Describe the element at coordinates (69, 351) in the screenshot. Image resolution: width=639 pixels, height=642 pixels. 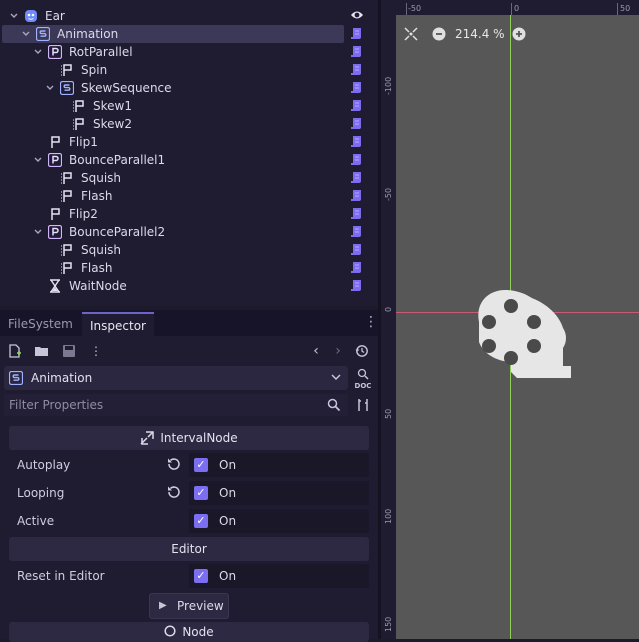
I see `save-icon` at that location.